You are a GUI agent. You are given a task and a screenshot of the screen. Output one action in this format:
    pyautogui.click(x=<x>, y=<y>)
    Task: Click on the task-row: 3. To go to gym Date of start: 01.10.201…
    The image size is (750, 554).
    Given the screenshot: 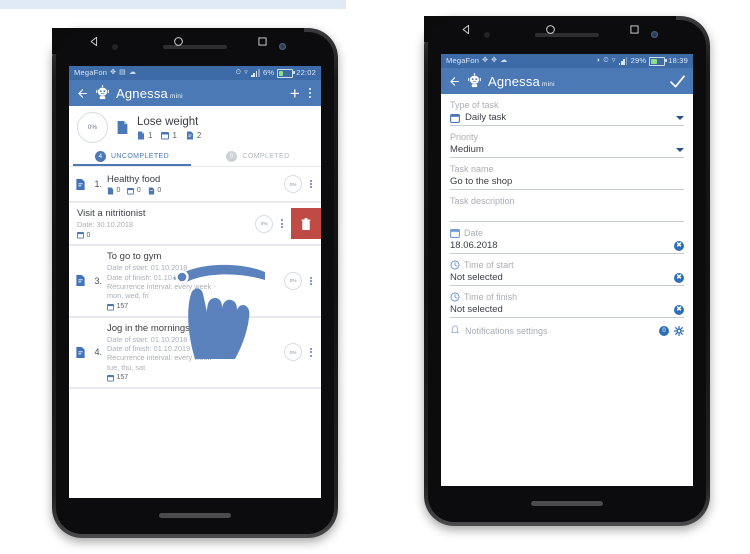 What is the action you would take?
    pyautogui.click(x=195, y=282)
    